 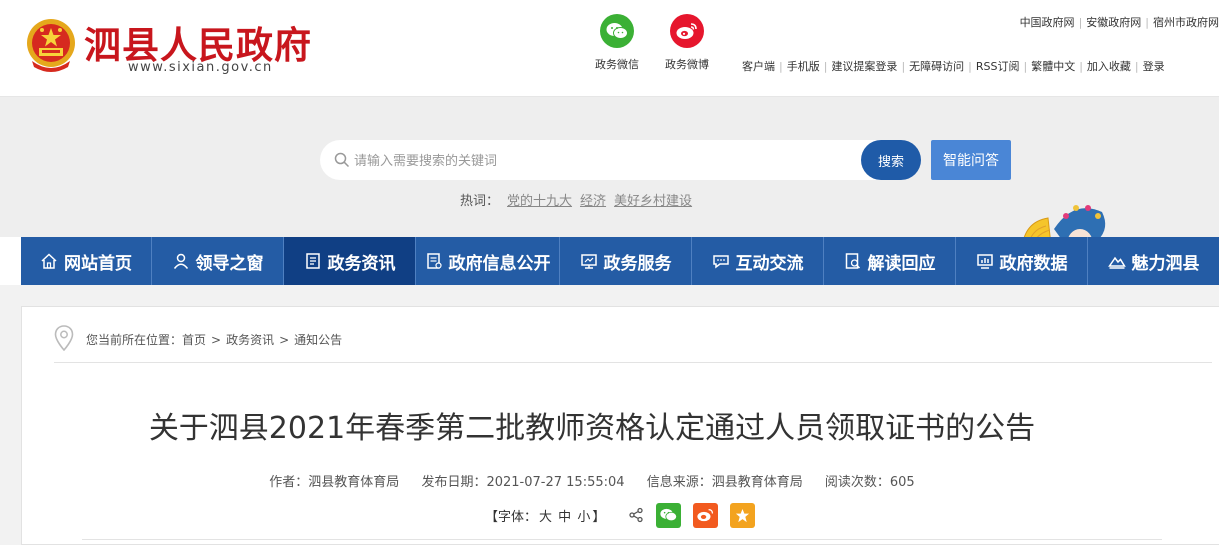 I want to click on weibo-link: 政务微博, so click(x=687, y=43).